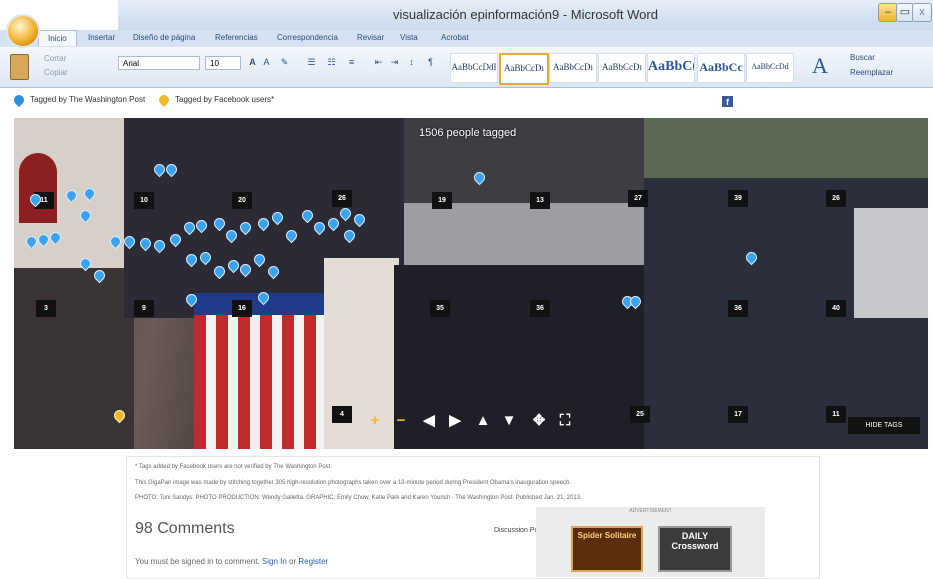  I want to click on red-doorway, so click(38, 188).